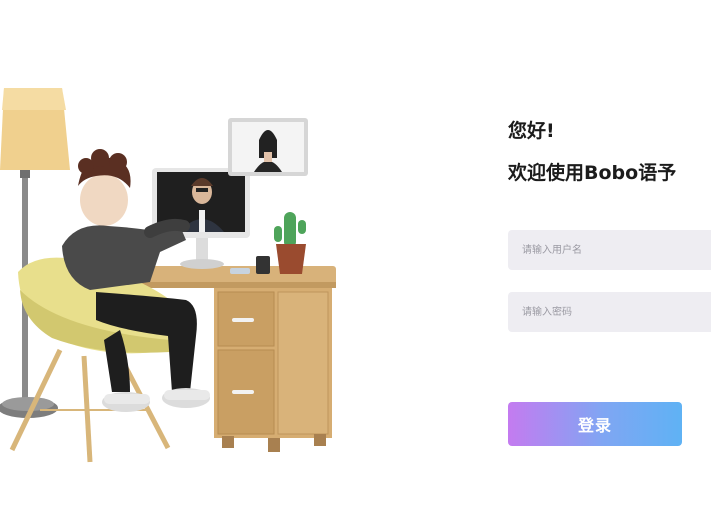 The width and height of the screenshot is (711, 506). Describe the element at coordinates (290, 243) in the screenshot. I see `cactus-plant` at that location.